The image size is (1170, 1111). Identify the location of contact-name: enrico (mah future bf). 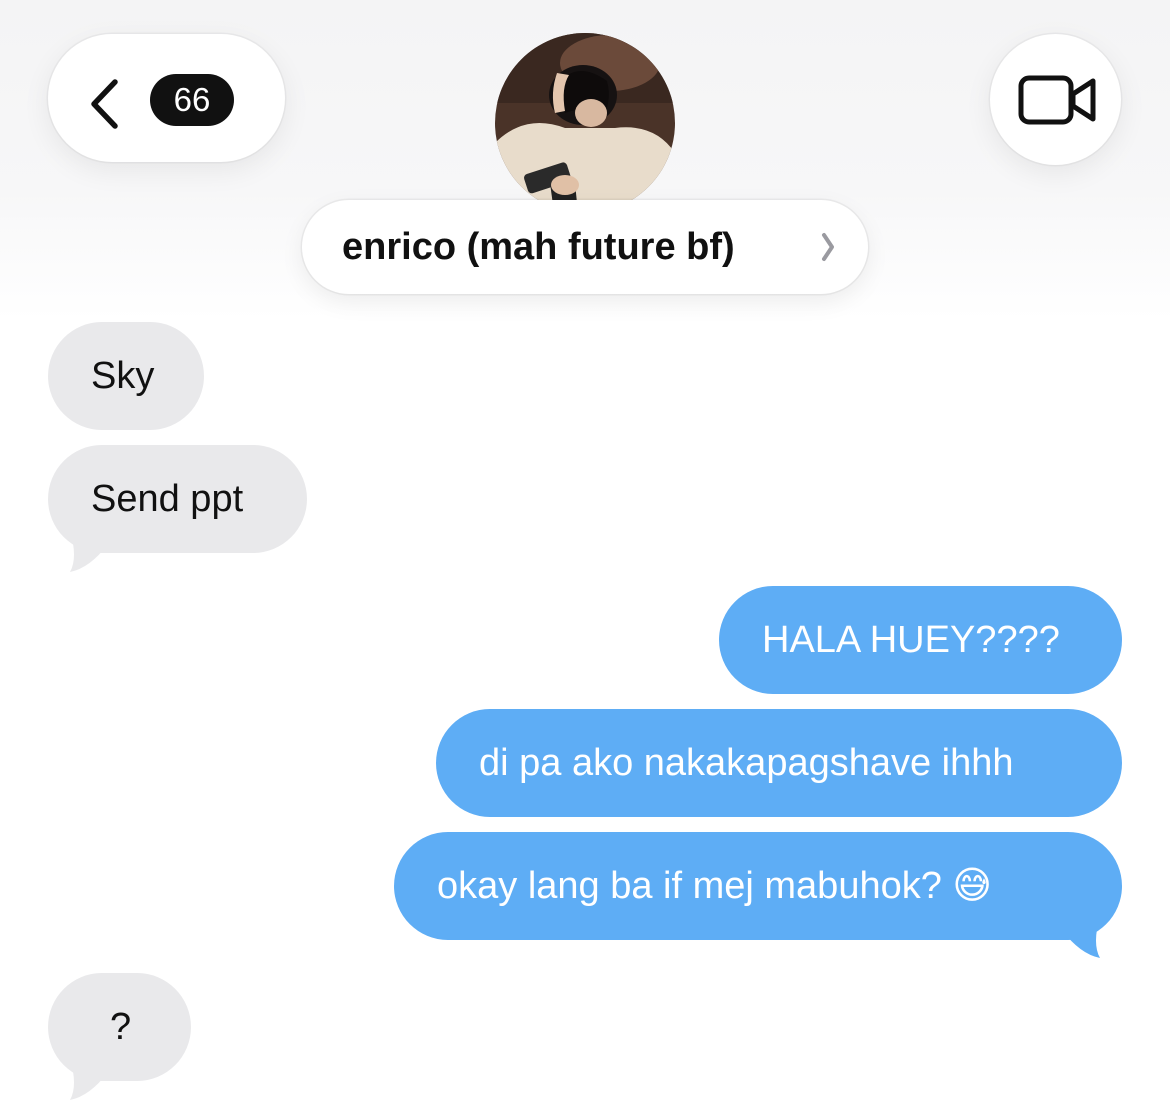
(538, 247).